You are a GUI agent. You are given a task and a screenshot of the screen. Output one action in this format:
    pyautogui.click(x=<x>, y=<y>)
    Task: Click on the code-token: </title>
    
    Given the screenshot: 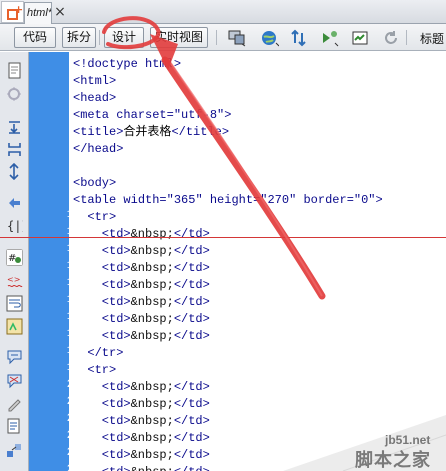 What is the action you would take?
    pyautogui.click(x=200, y=132)
    